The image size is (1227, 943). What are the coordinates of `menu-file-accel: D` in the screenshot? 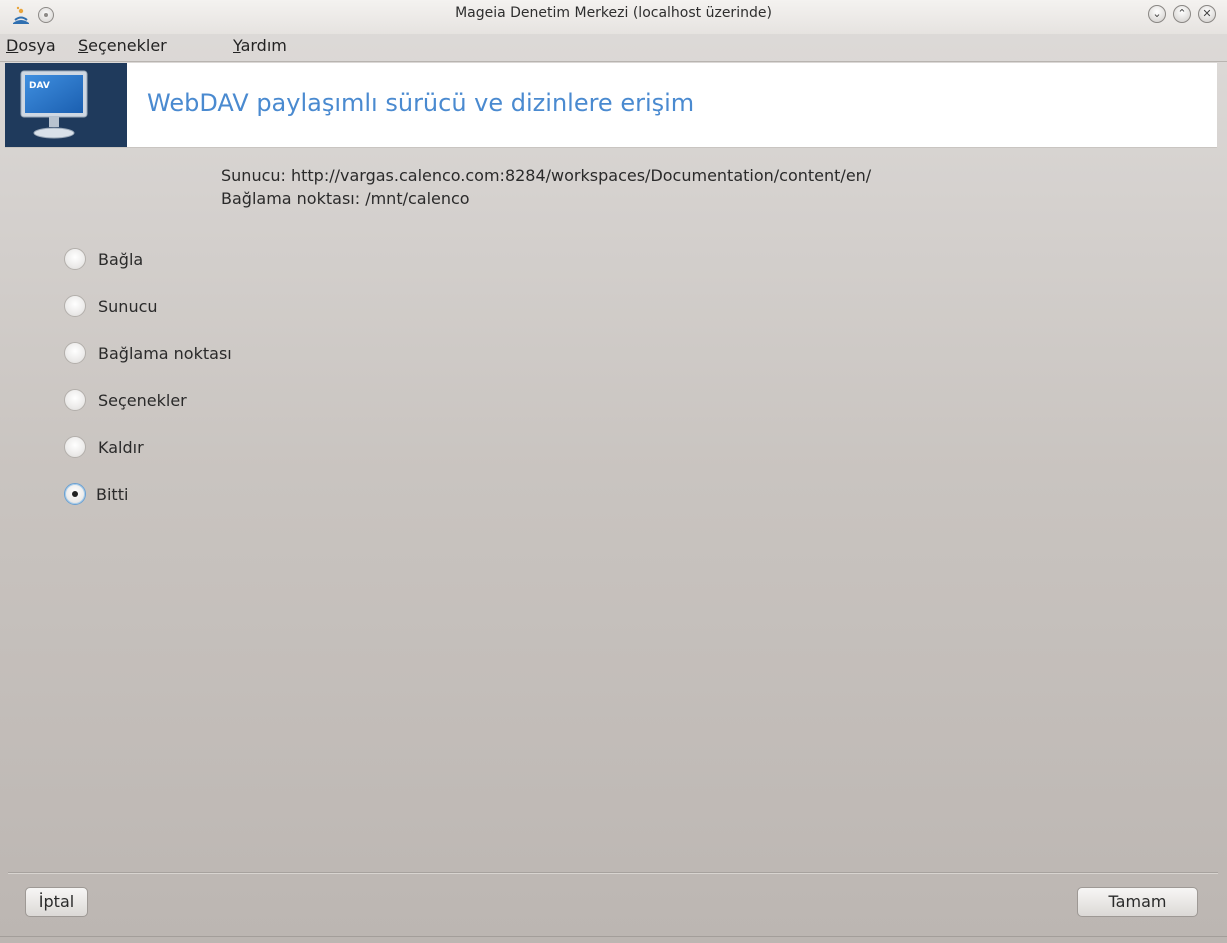 It's located at (12, 45).